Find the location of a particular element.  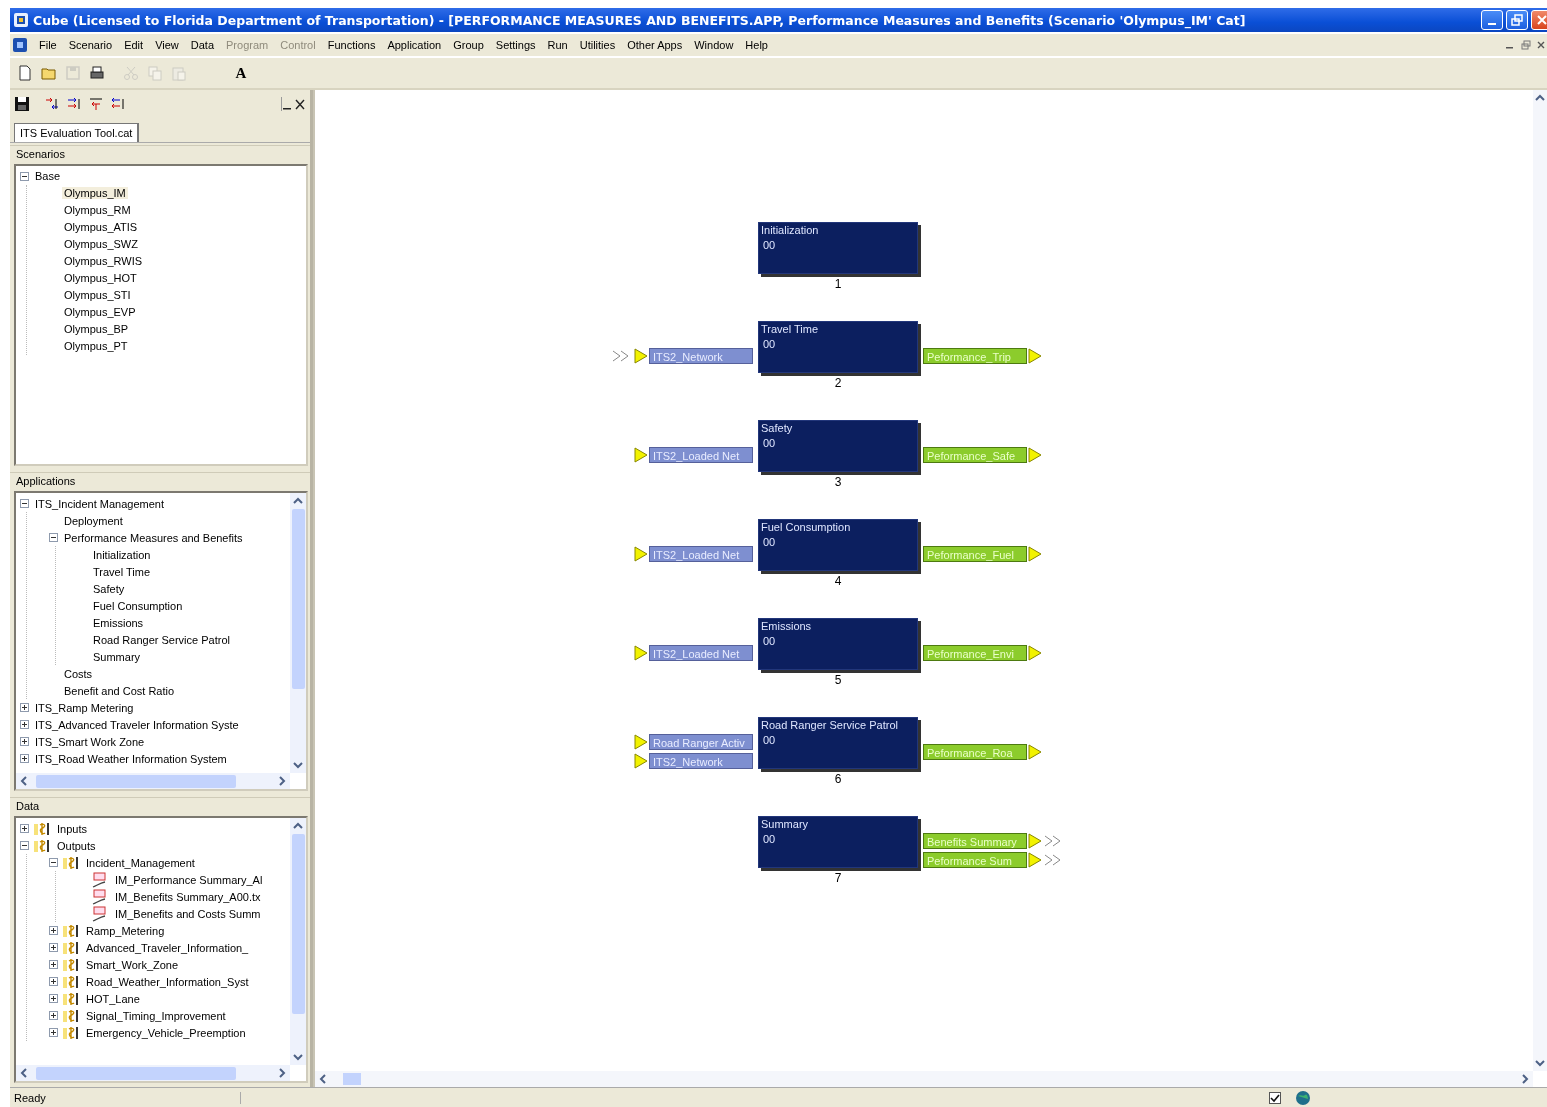

menu-item: File is located at coordinates (49, 45).